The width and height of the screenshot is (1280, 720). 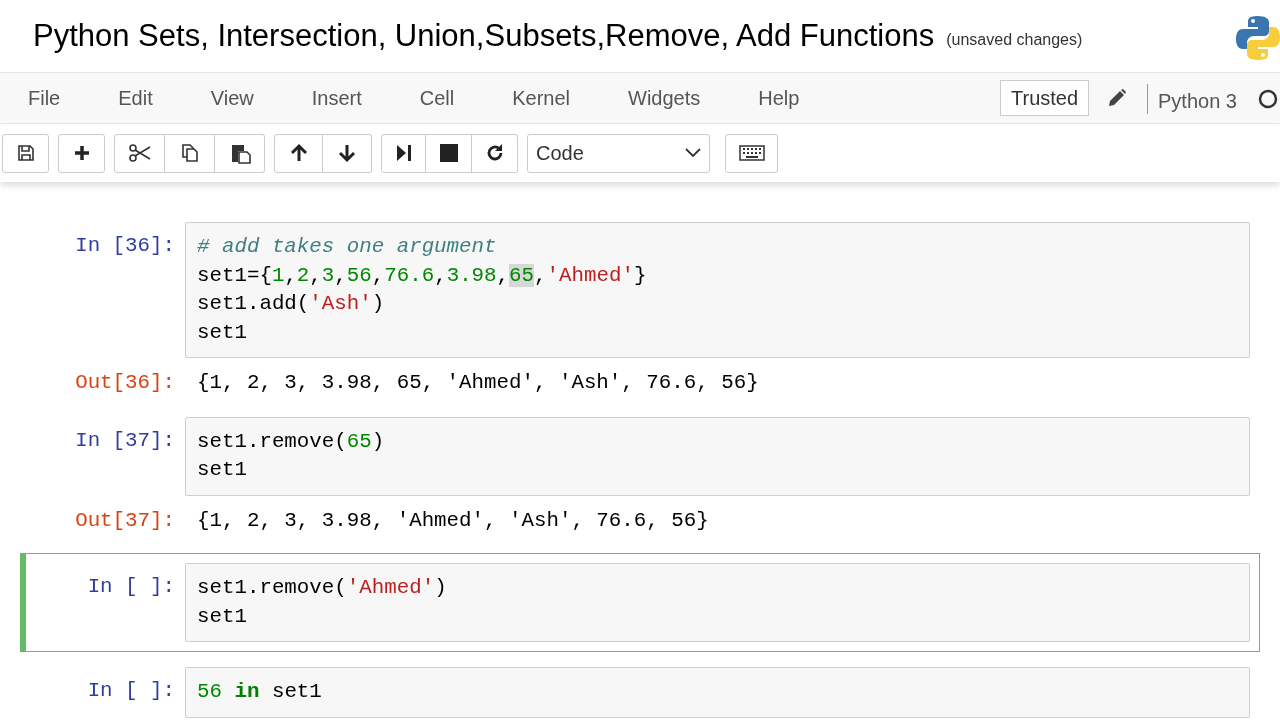 What do you see at coordinates (422, 275) in the screenshot?
I see `code-line: set1={1,2,3,56,76.6,3.98,65,'Ahmed'}` at bounding box center [422, 275].